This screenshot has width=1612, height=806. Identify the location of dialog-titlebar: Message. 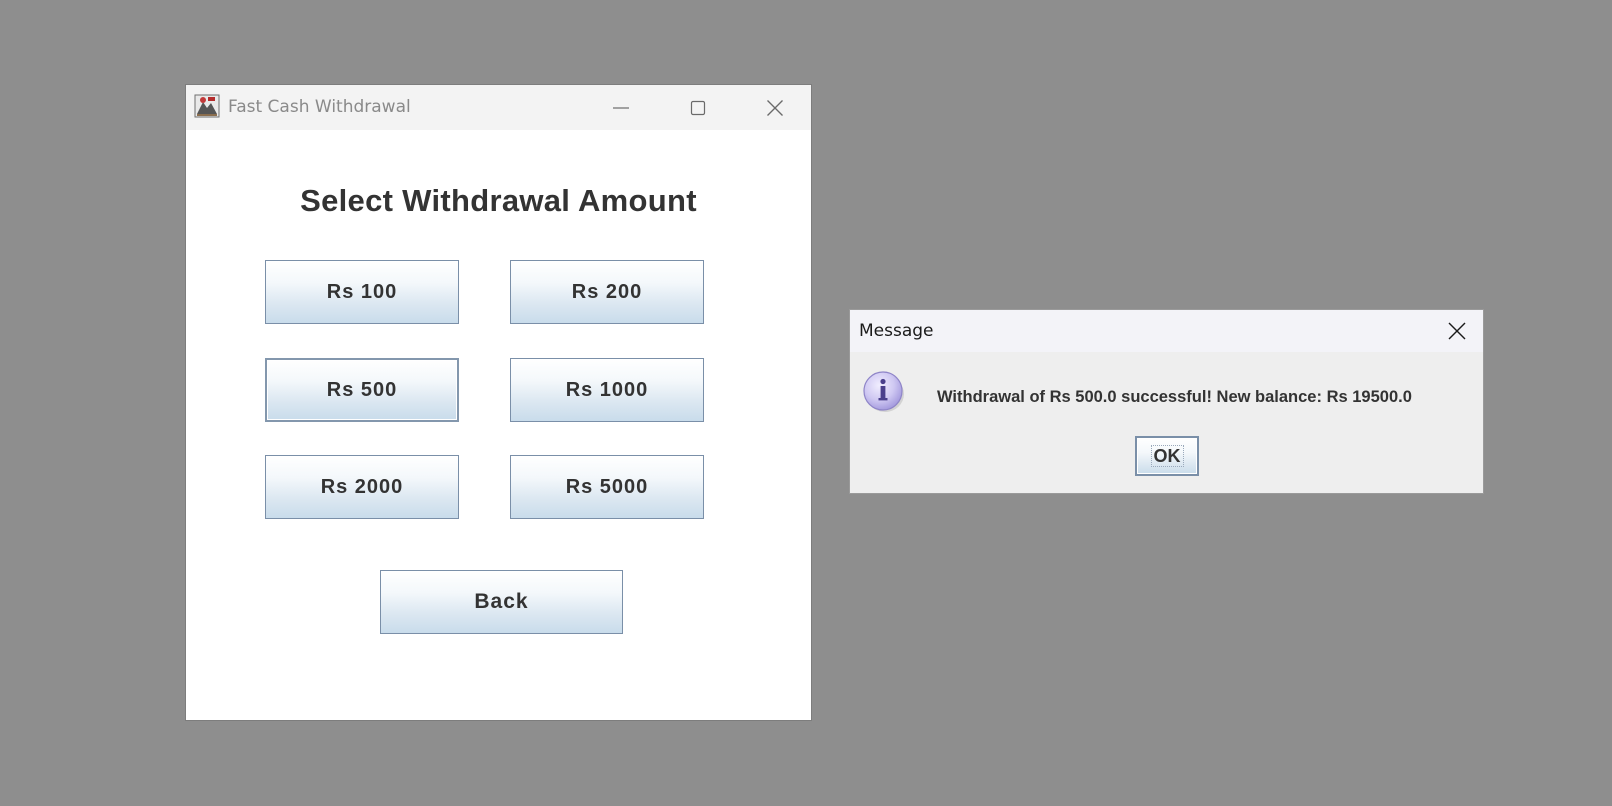
(1166, 331).